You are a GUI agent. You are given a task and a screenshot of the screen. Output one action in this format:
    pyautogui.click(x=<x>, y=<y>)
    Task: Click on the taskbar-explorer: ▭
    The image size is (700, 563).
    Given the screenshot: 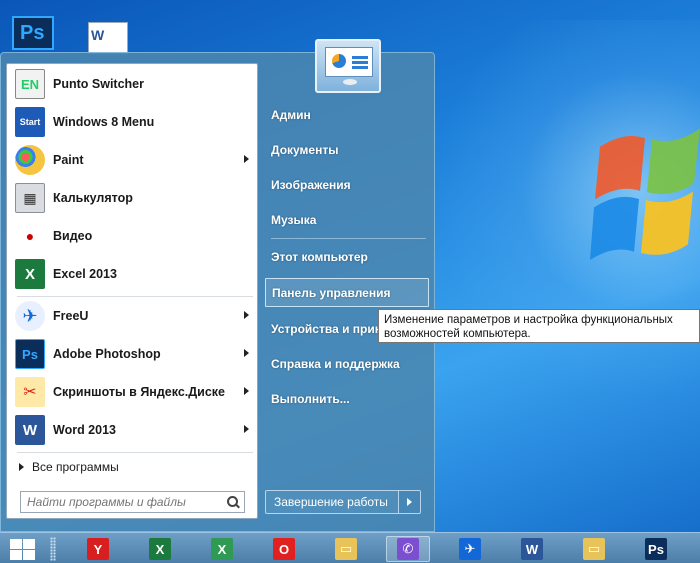 What is the action you would take?
    pyautogui.click(x=346, y=549)
    